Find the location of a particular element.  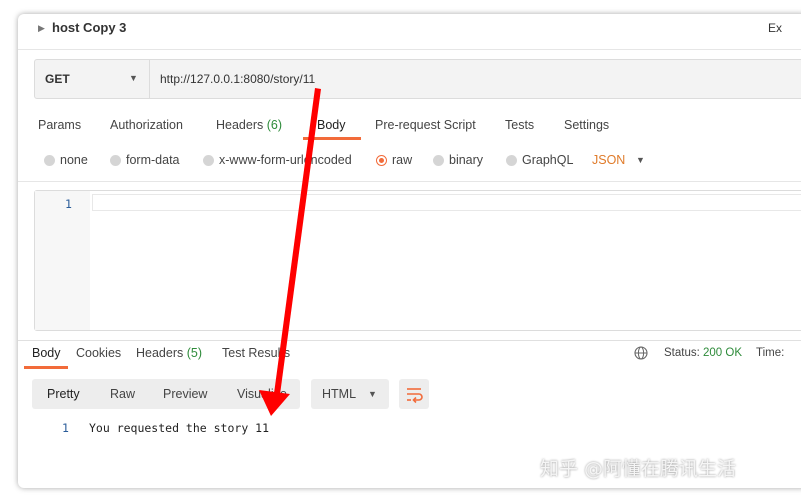

view-visualize: Visualize is located at coordinates (262, 394).